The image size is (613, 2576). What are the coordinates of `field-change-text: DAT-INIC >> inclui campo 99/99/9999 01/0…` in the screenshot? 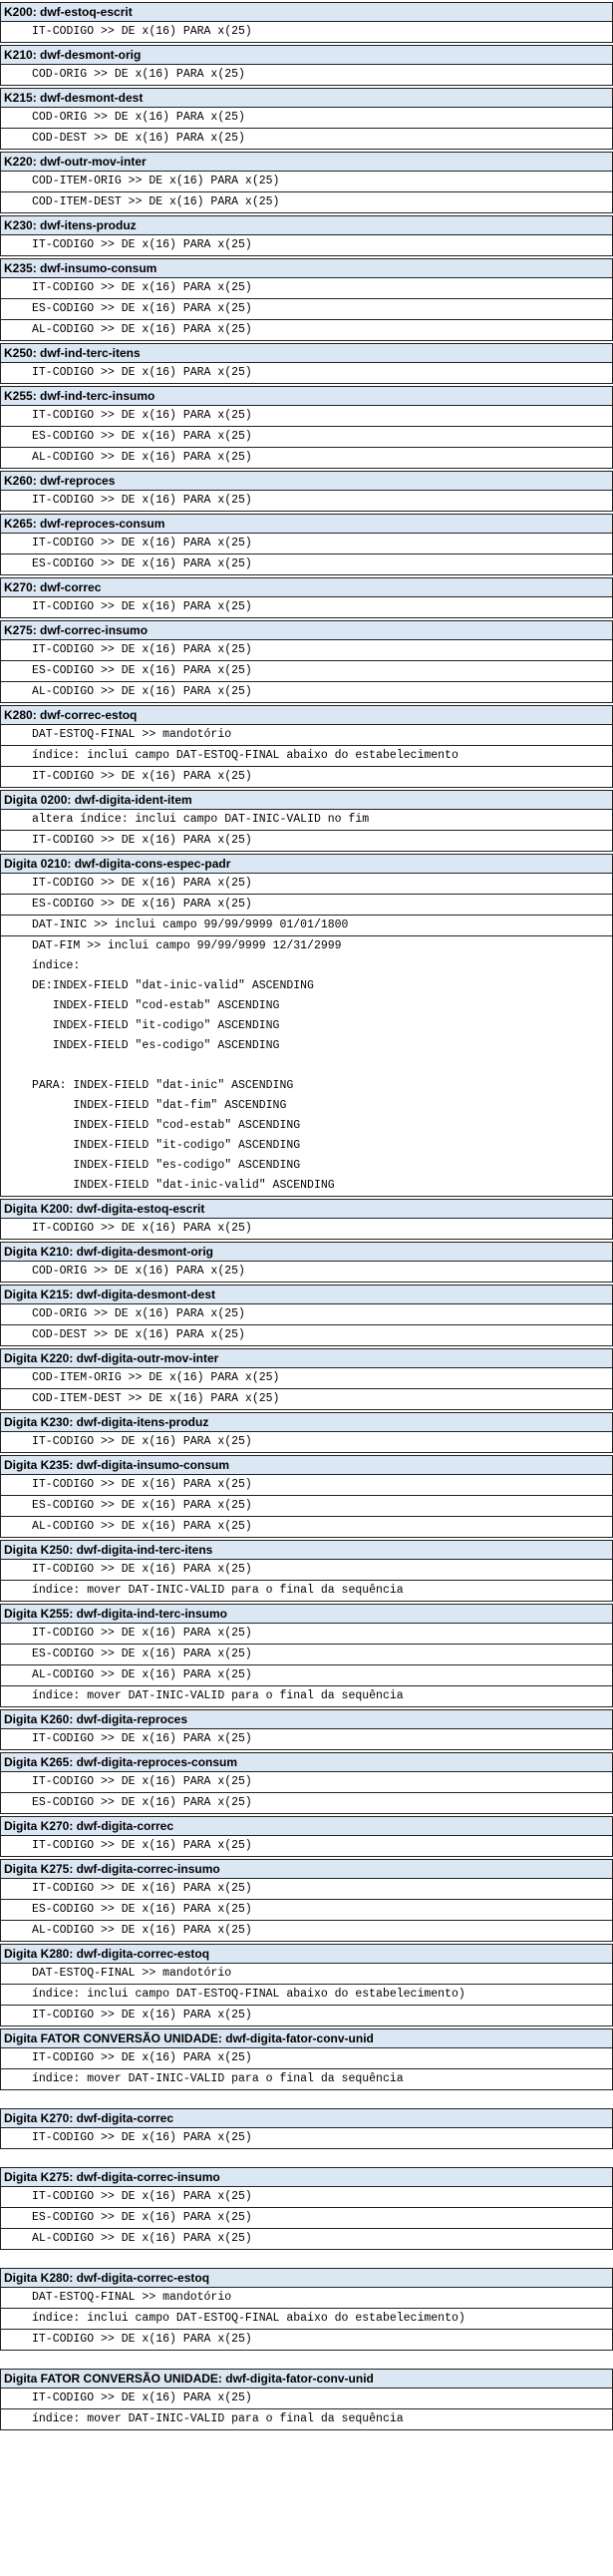 It's located at (306, 926).